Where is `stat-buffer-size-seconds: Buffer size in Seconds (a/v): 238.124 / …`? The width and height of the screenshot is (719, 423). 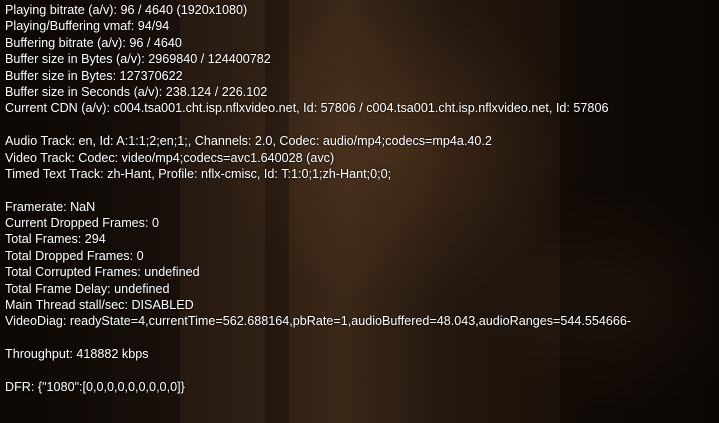 stat-buffer-size-seconds: Buffer size in Seconds (a/v): 238.124 / … is located at coordinates (136, 91).